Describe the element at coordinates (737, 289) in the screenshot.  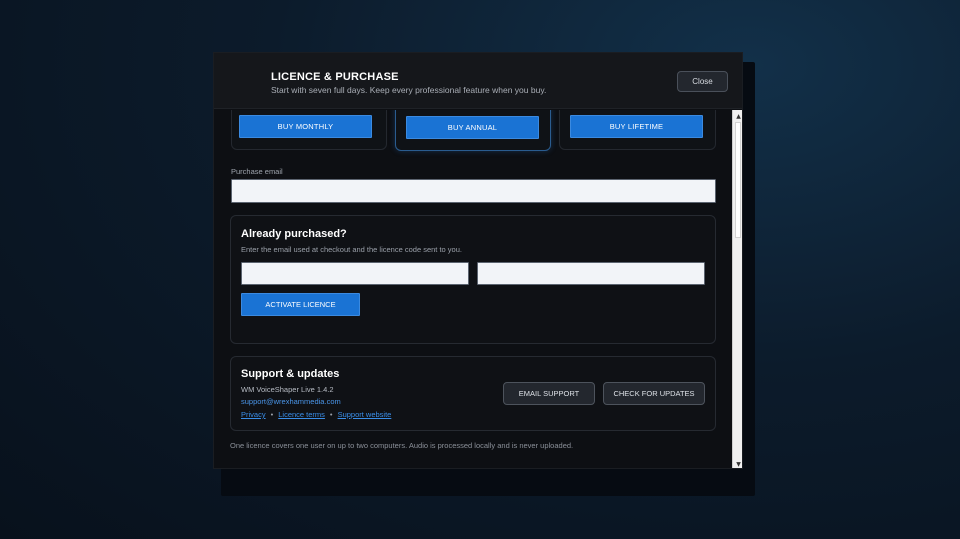
I see `vertical-scrollbar: ▲ ▼` at that location.